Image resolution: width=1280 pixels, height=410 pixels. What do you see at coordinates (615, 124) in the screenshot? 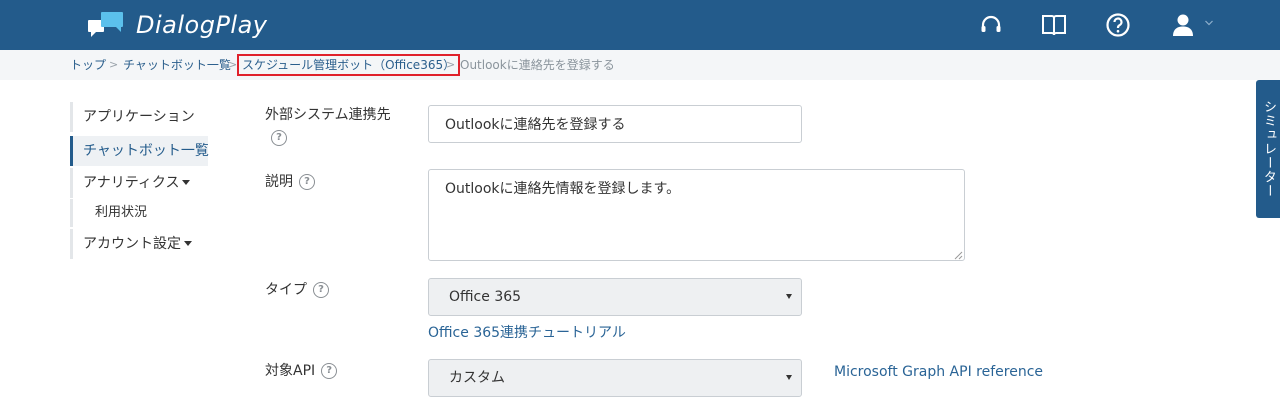
I see `system-name-input` at bounding box center [615, 124].